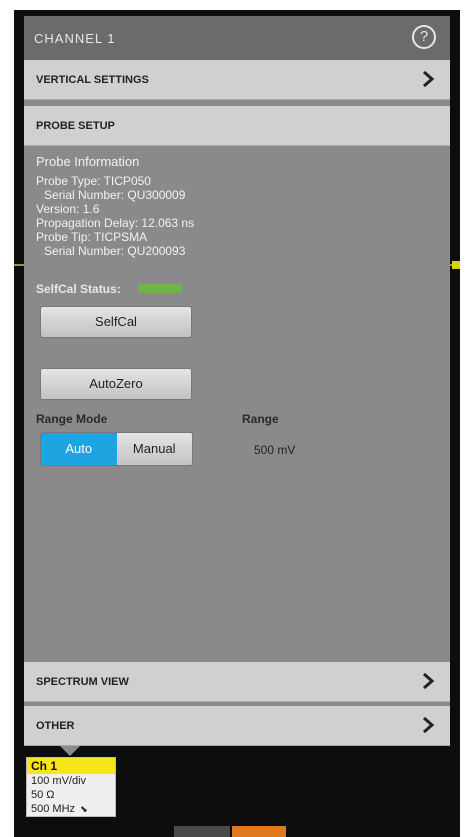 The width and height of the screenshot is (474, 837). What do you see at coordinates (70, 751) in the screenshot?
I see `callout-pointer` at bounding box center [70, 751].